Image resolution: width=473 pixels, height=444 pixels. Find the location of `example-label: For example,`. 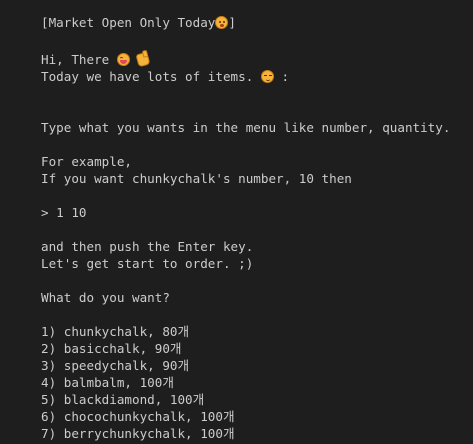

example-label: For example, is located at coordinates (86, 161).